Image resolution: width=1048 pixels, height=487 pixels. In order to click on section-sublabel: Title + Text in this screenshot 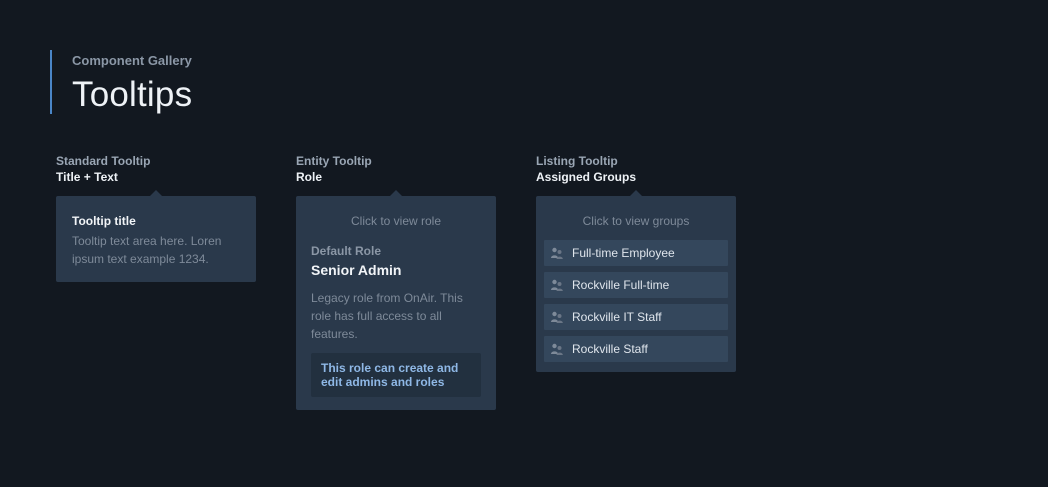, I will do `click(87, 177)`.